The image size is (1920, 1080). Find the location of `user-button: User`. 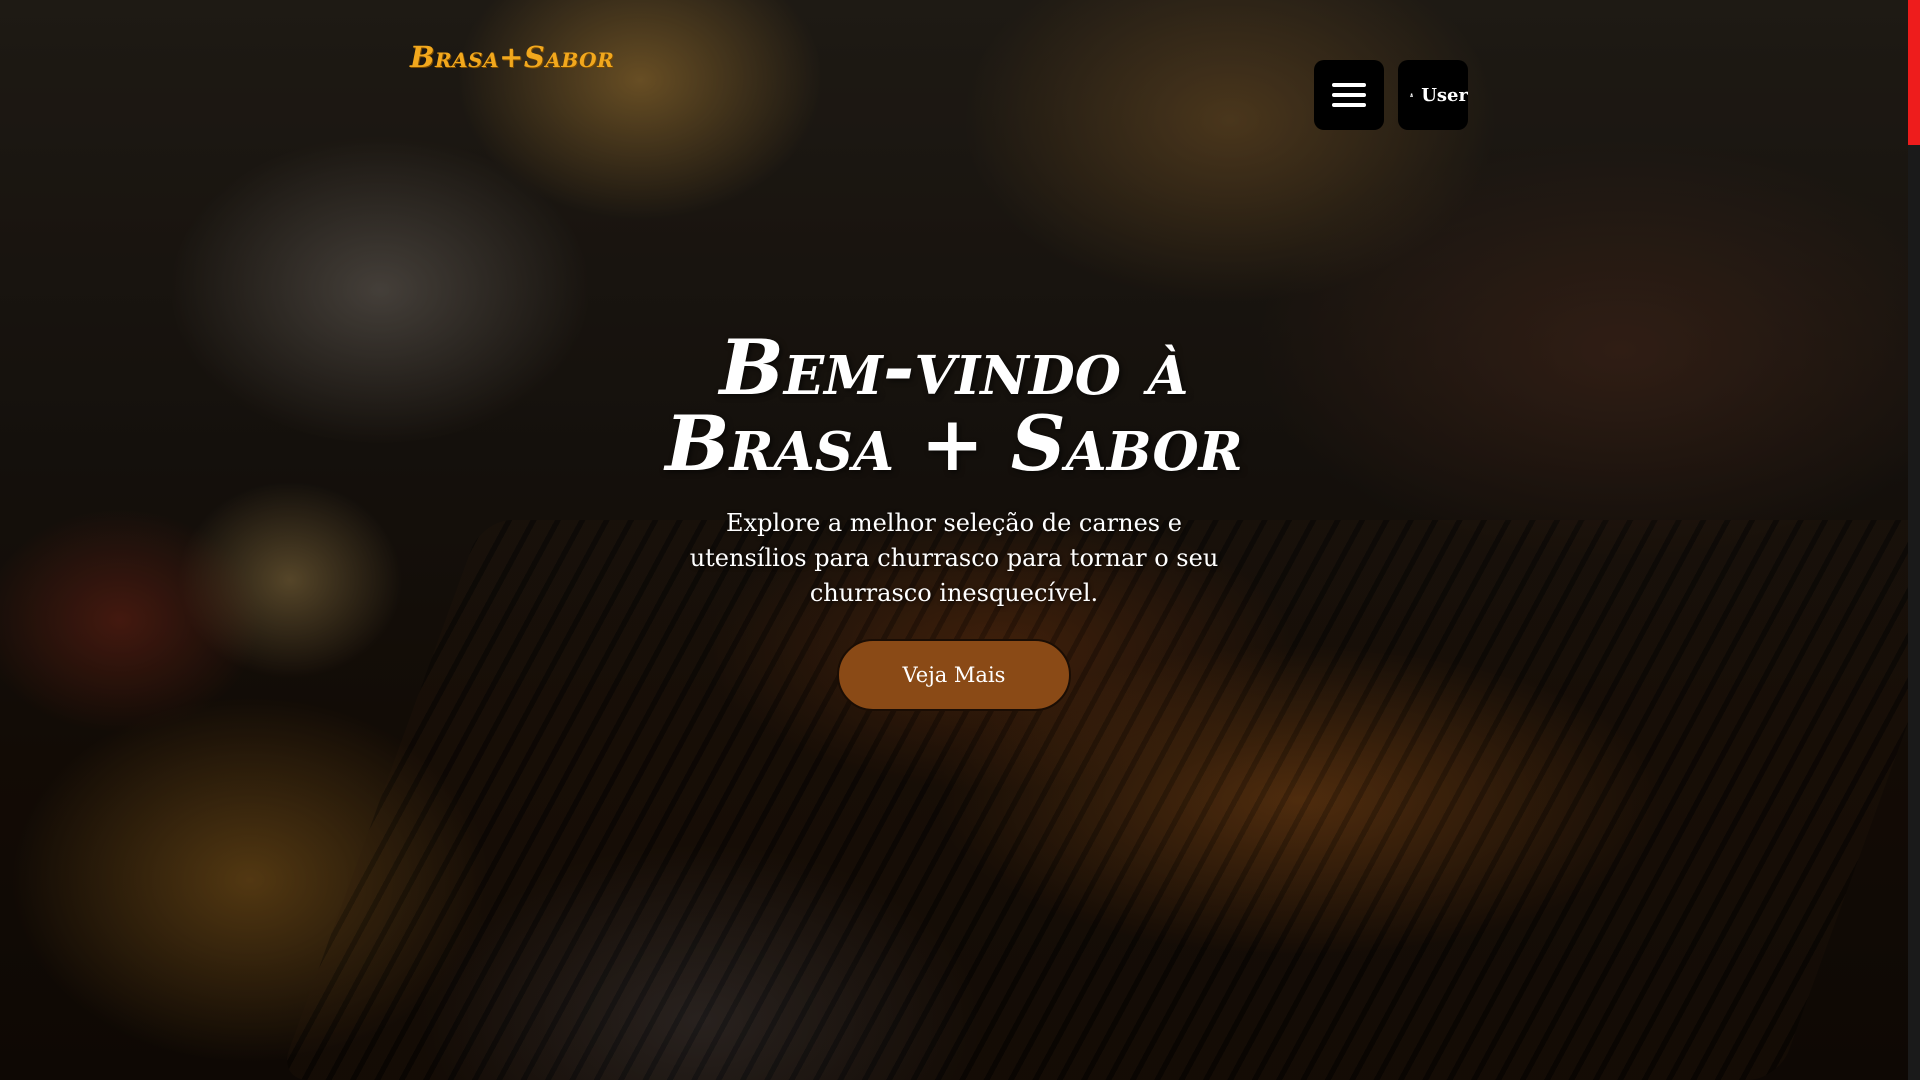

user-button: User is located at coordinates (1433, 95).